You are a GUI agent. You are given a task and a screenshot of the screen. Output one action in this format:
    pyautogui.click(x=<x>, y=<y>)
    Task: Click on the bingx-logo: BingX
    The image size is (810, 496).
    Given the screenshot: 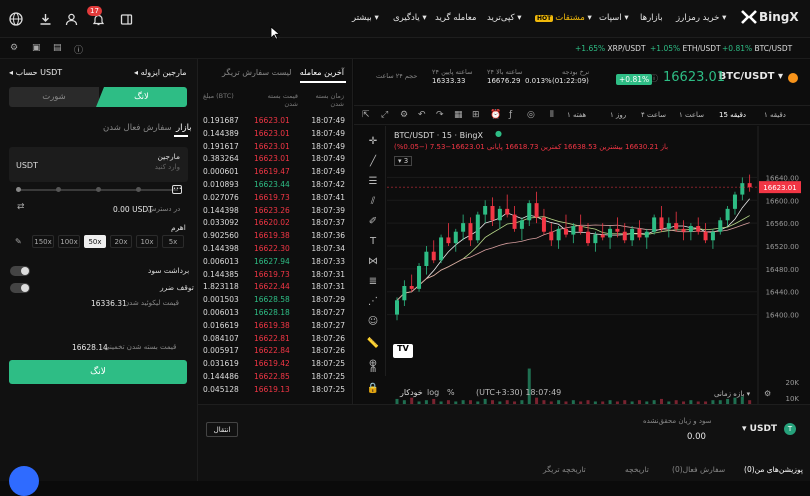 What is the action you would take?
    pyautogui.click(x=770, y=17)
    